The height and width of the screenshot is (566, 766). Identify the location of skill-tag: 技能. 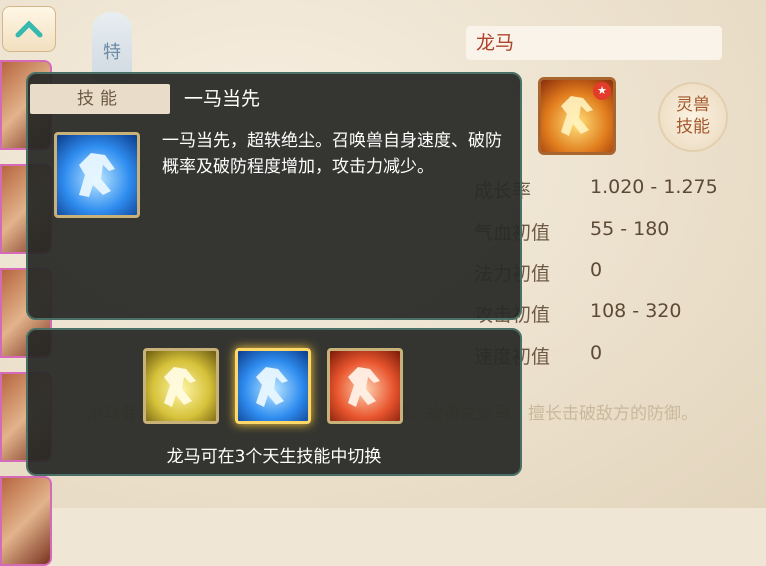
(100, 99).